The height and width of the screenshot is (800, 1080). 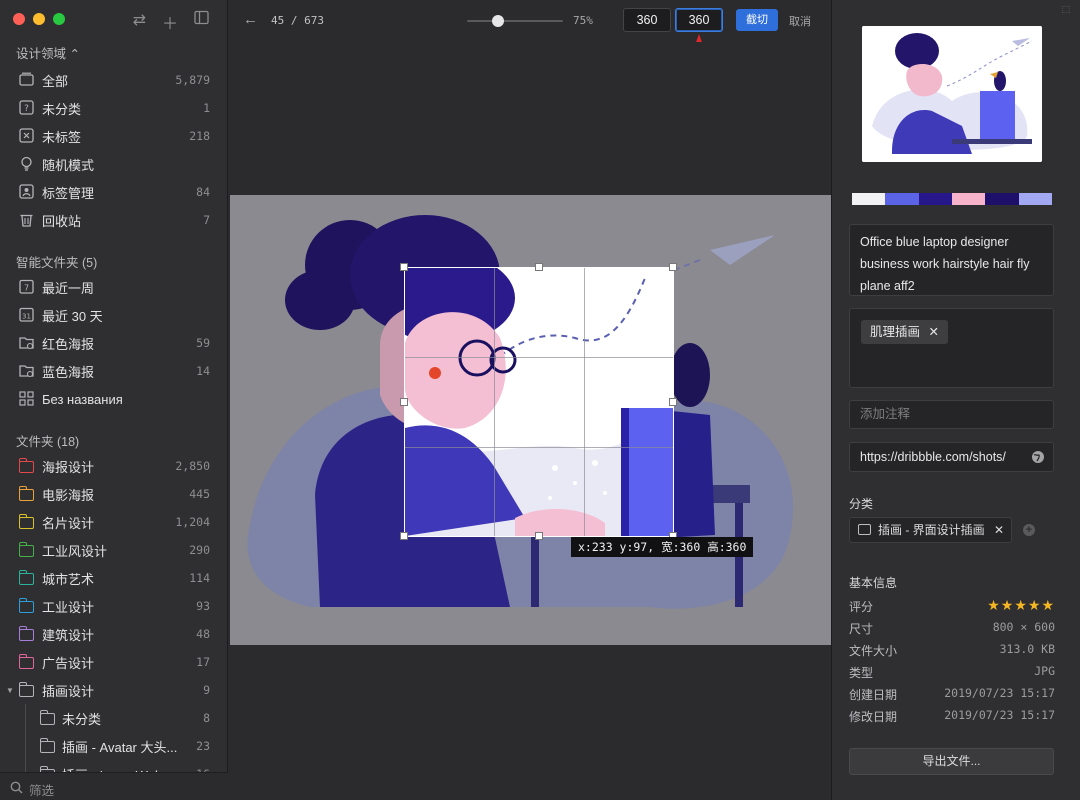 What do you see at coordinates (699, 20) in the screenshot?
I see `crop-height-input: 360` at bounding box center [699, 20].